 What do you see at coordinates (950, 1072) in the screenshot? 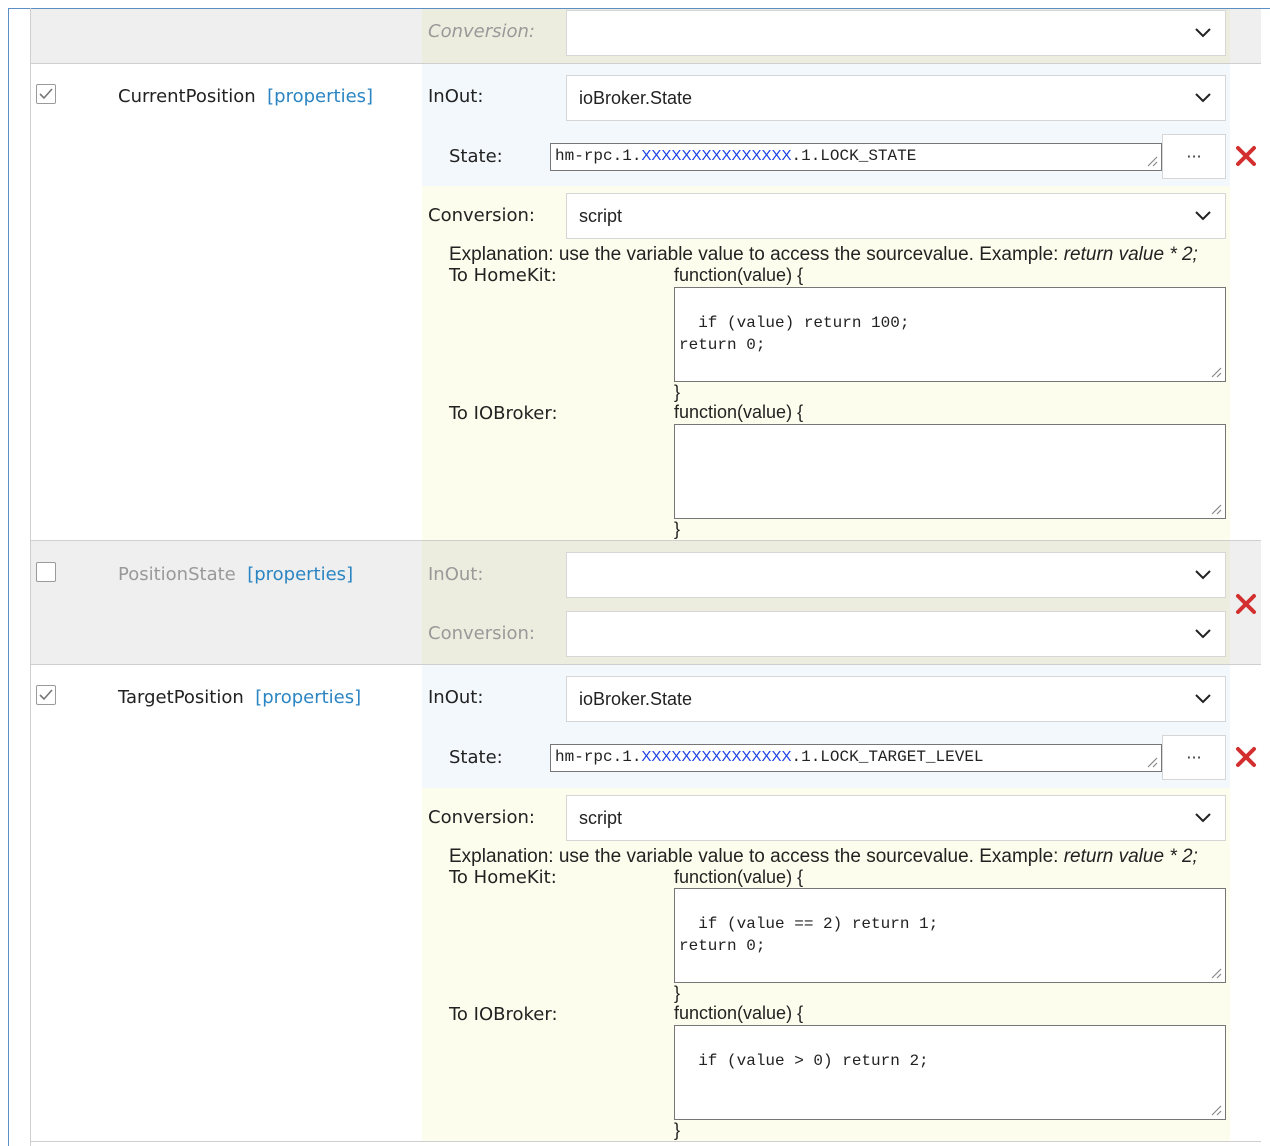
I see `to-iobroker-code: if (value > 0) return 2;` at bounding box center [950, 1072].